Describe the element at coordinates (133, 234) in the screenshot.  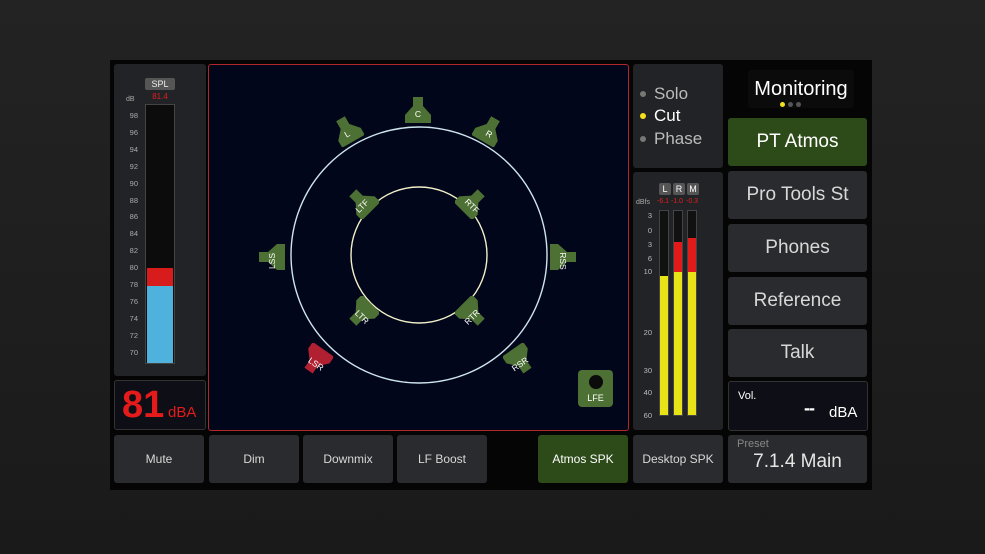
I see `spl-tick-label: 84` at that location.